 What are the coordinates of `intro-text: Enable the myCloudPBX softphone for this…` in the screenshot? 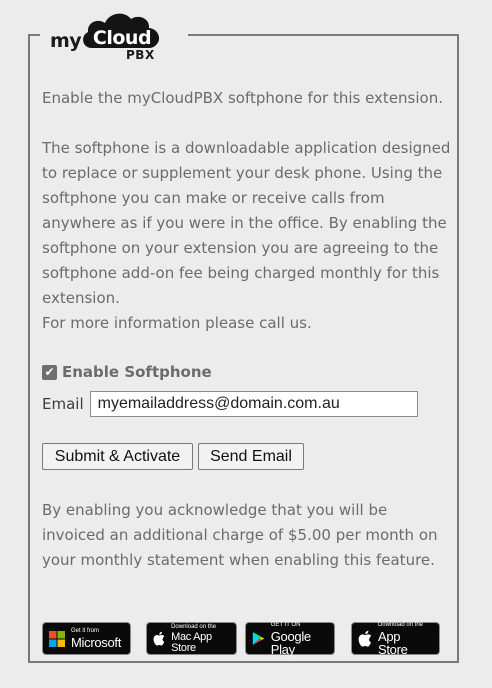 It's located at (242, 98).